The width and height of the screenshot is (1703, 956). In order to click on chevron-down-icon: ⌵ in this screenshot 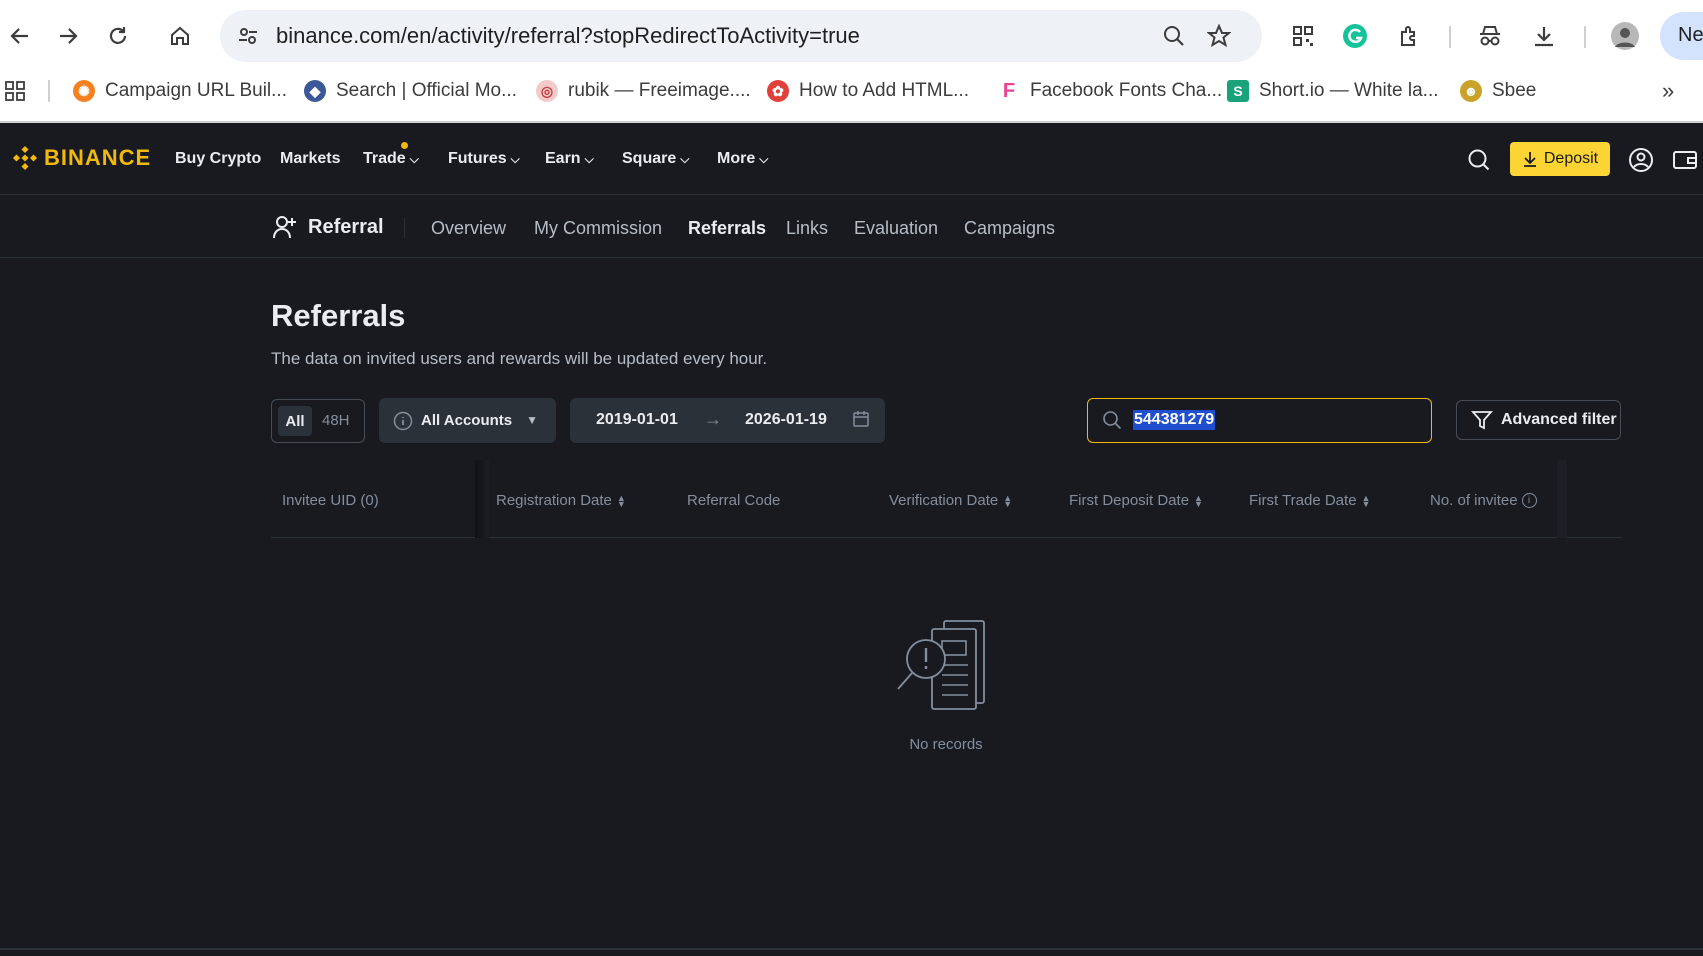, I will do `click(589, 158)`.